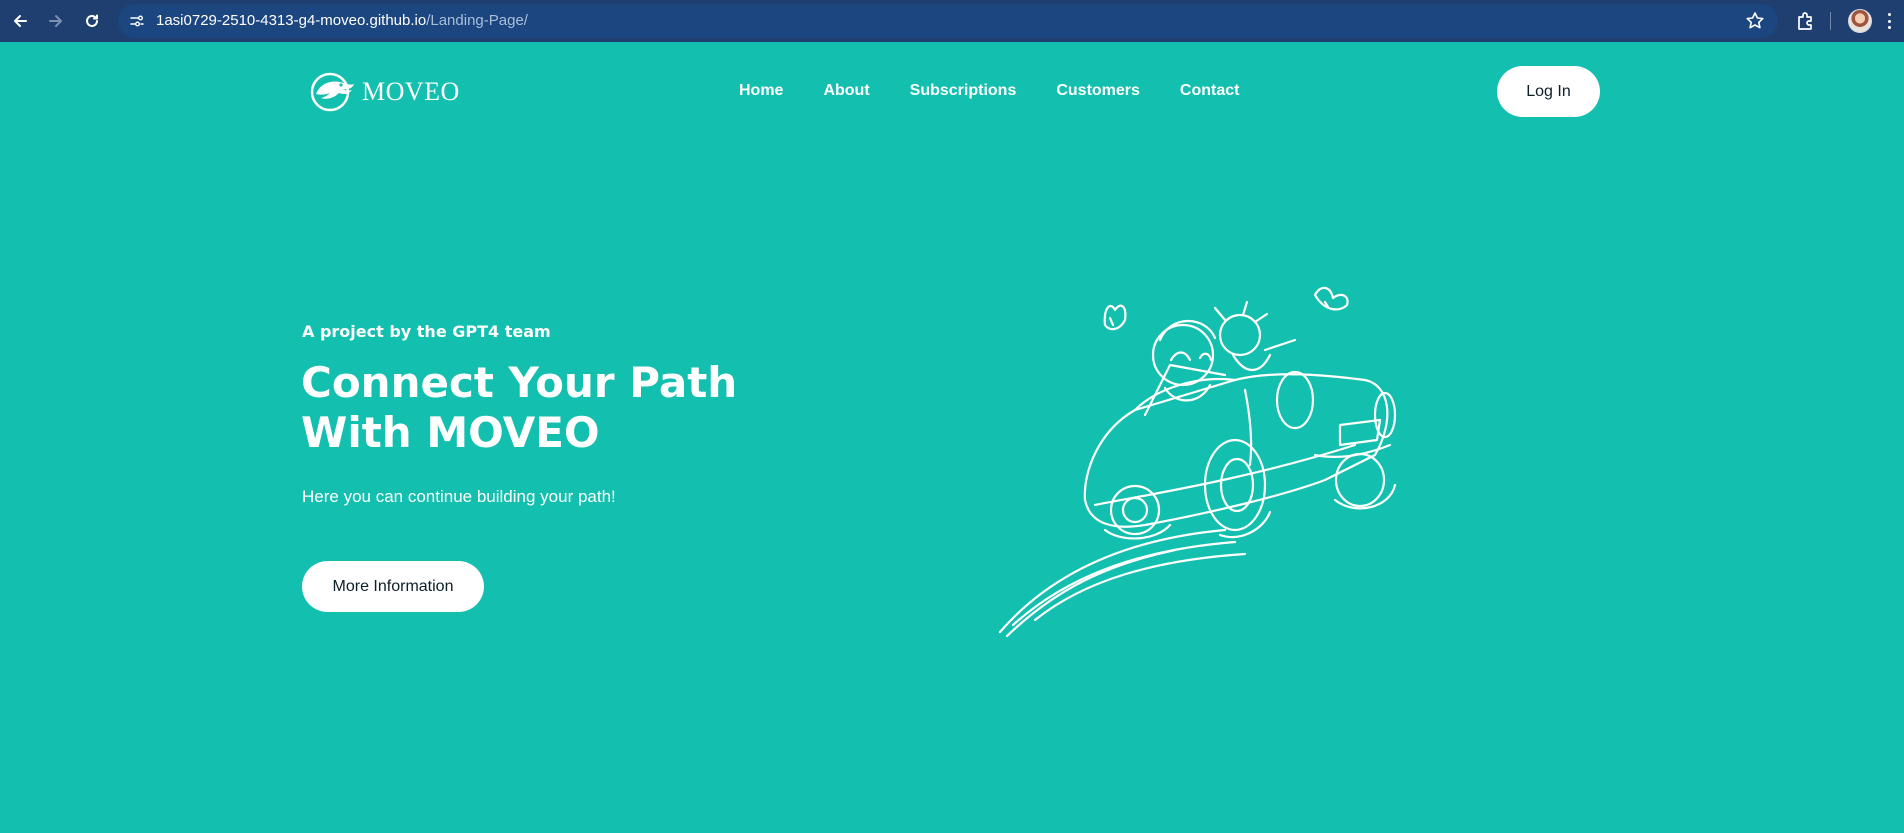  I want to click on url-path: /Landing-Page/, so click(477, 20).